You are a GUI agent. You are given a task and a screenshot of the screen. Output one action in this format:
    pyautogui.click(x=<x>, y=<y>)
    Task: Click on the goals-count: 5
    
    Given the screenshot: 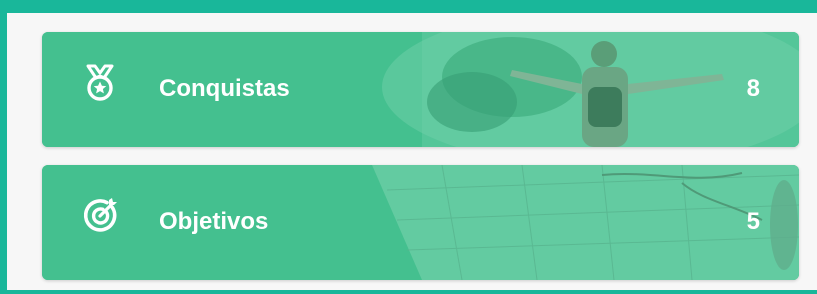 What is the action you would take?
    pyautogui.click(x=753, y=221)
    